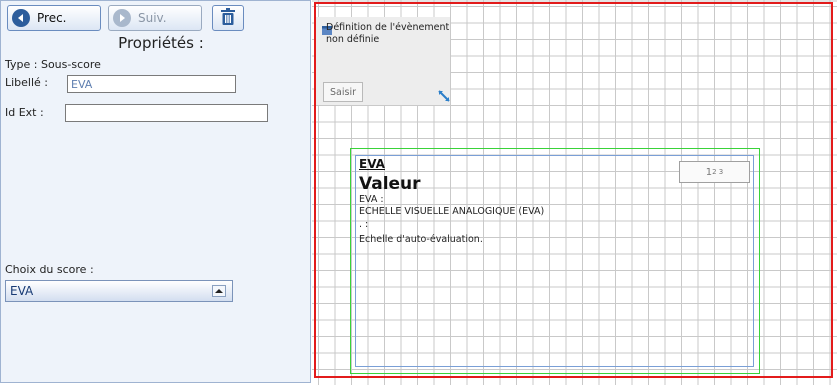 The height and width of the screenshot is (385, 837). What do you see at coordinates (371, 199) in the screenshot?
I see `score-line-1: EVA :` at bounding box center [371, 199].